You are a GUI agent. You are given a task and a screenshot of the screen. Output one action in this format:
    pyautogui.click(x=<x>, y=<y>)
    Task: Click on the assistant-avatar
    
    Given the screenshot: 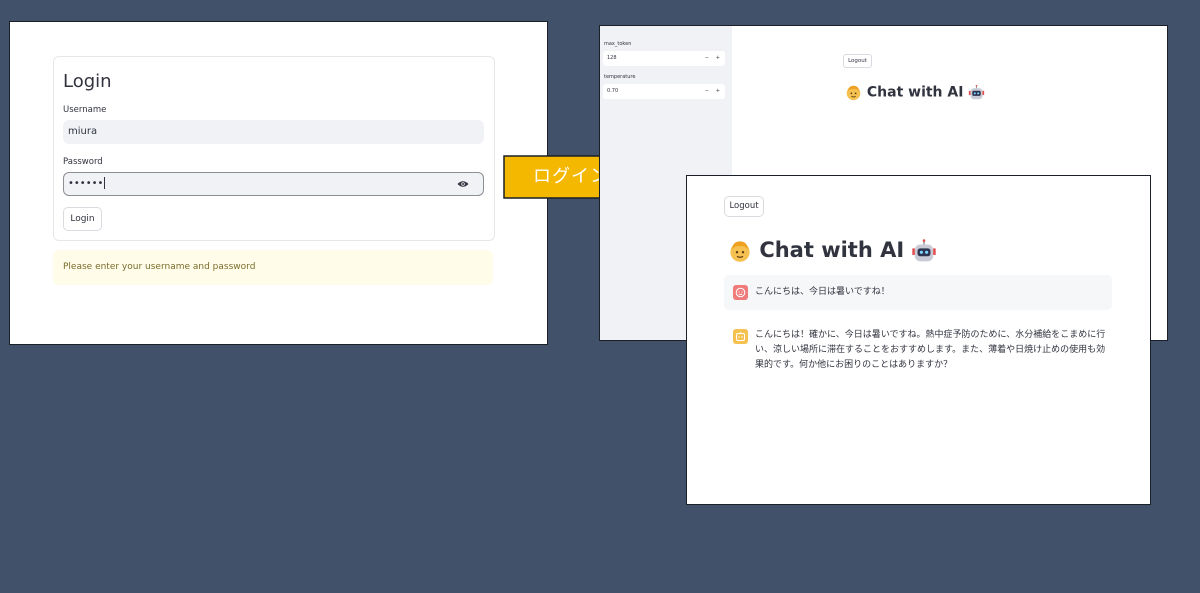 What is the action you would take?
    pyautogui.click(x=740, y=336)
    